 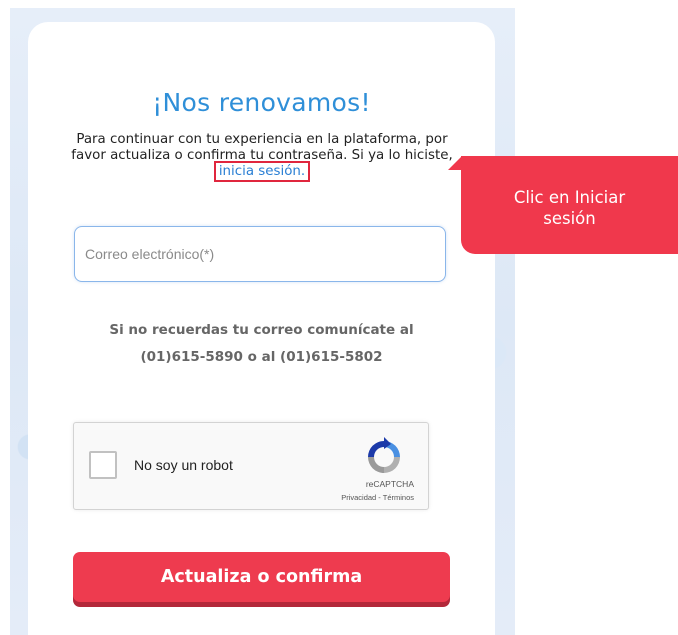 I want to click on instruction-callout: Clic en Iniciar sesión, so click(x=569, y=205).